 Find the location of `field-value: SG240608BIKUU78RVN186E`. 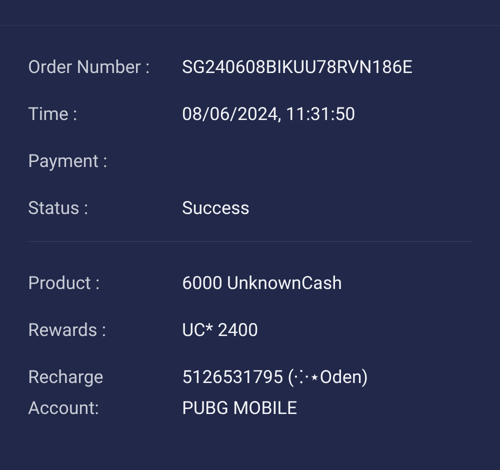

field-value: SG240608BIKUU78RVN186E is located at coordinates (297, 68).